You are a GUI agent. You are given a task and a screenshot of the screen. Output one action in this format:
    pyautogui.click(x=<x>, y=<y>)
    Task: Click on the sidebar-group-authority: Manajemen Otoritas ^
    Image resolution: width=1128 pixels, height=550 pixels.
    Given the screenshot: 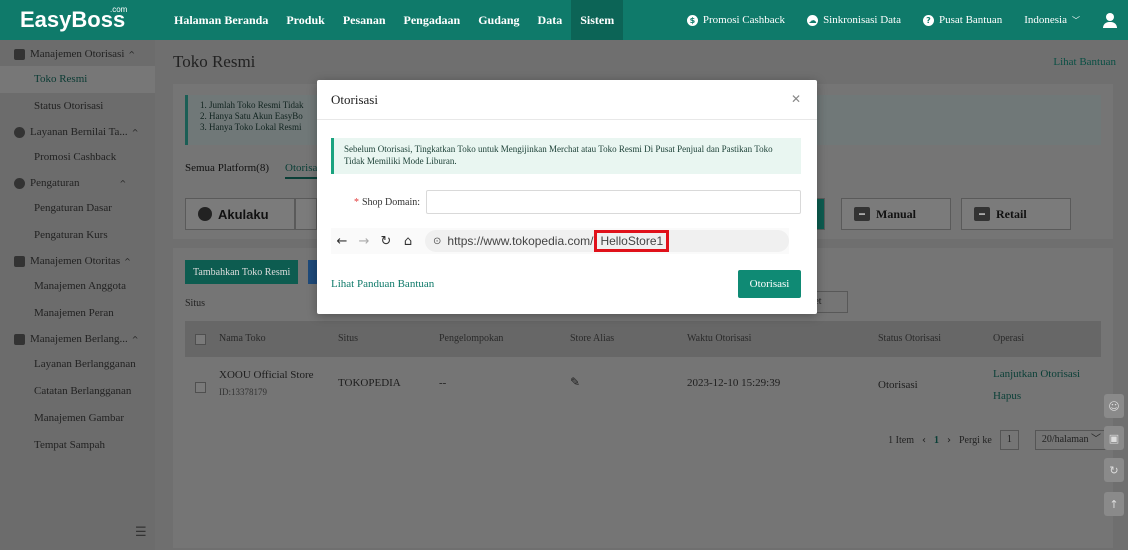 What is the action you would take?
    pyautogui.click(x=77, y=261)
    